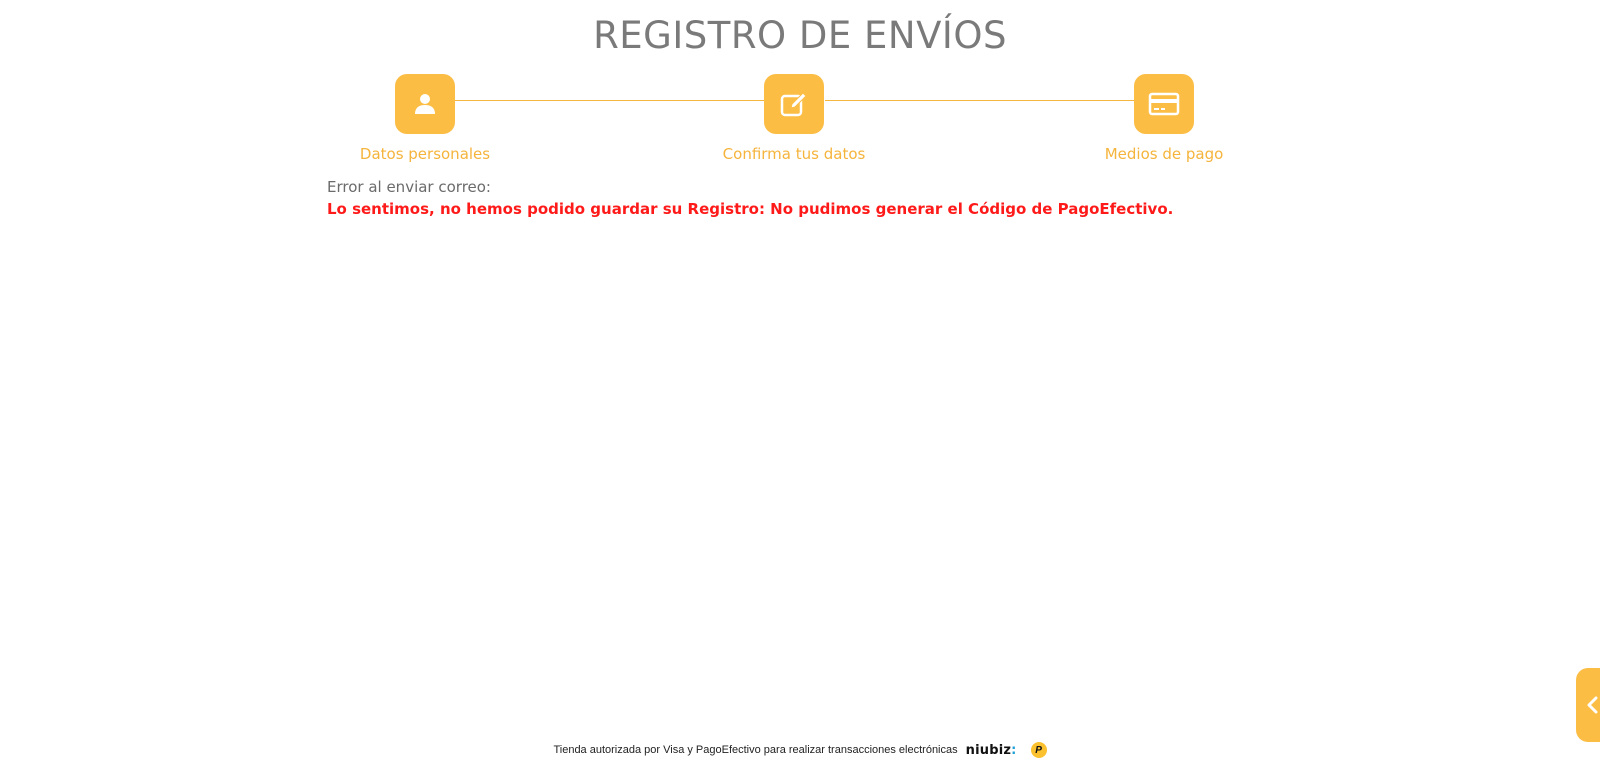 This screenshot has width=1600, height=767. Describe the element at coordinates (988, 750) in the screenshot. I see `niubiz-wordmark: niubiz` at that location.